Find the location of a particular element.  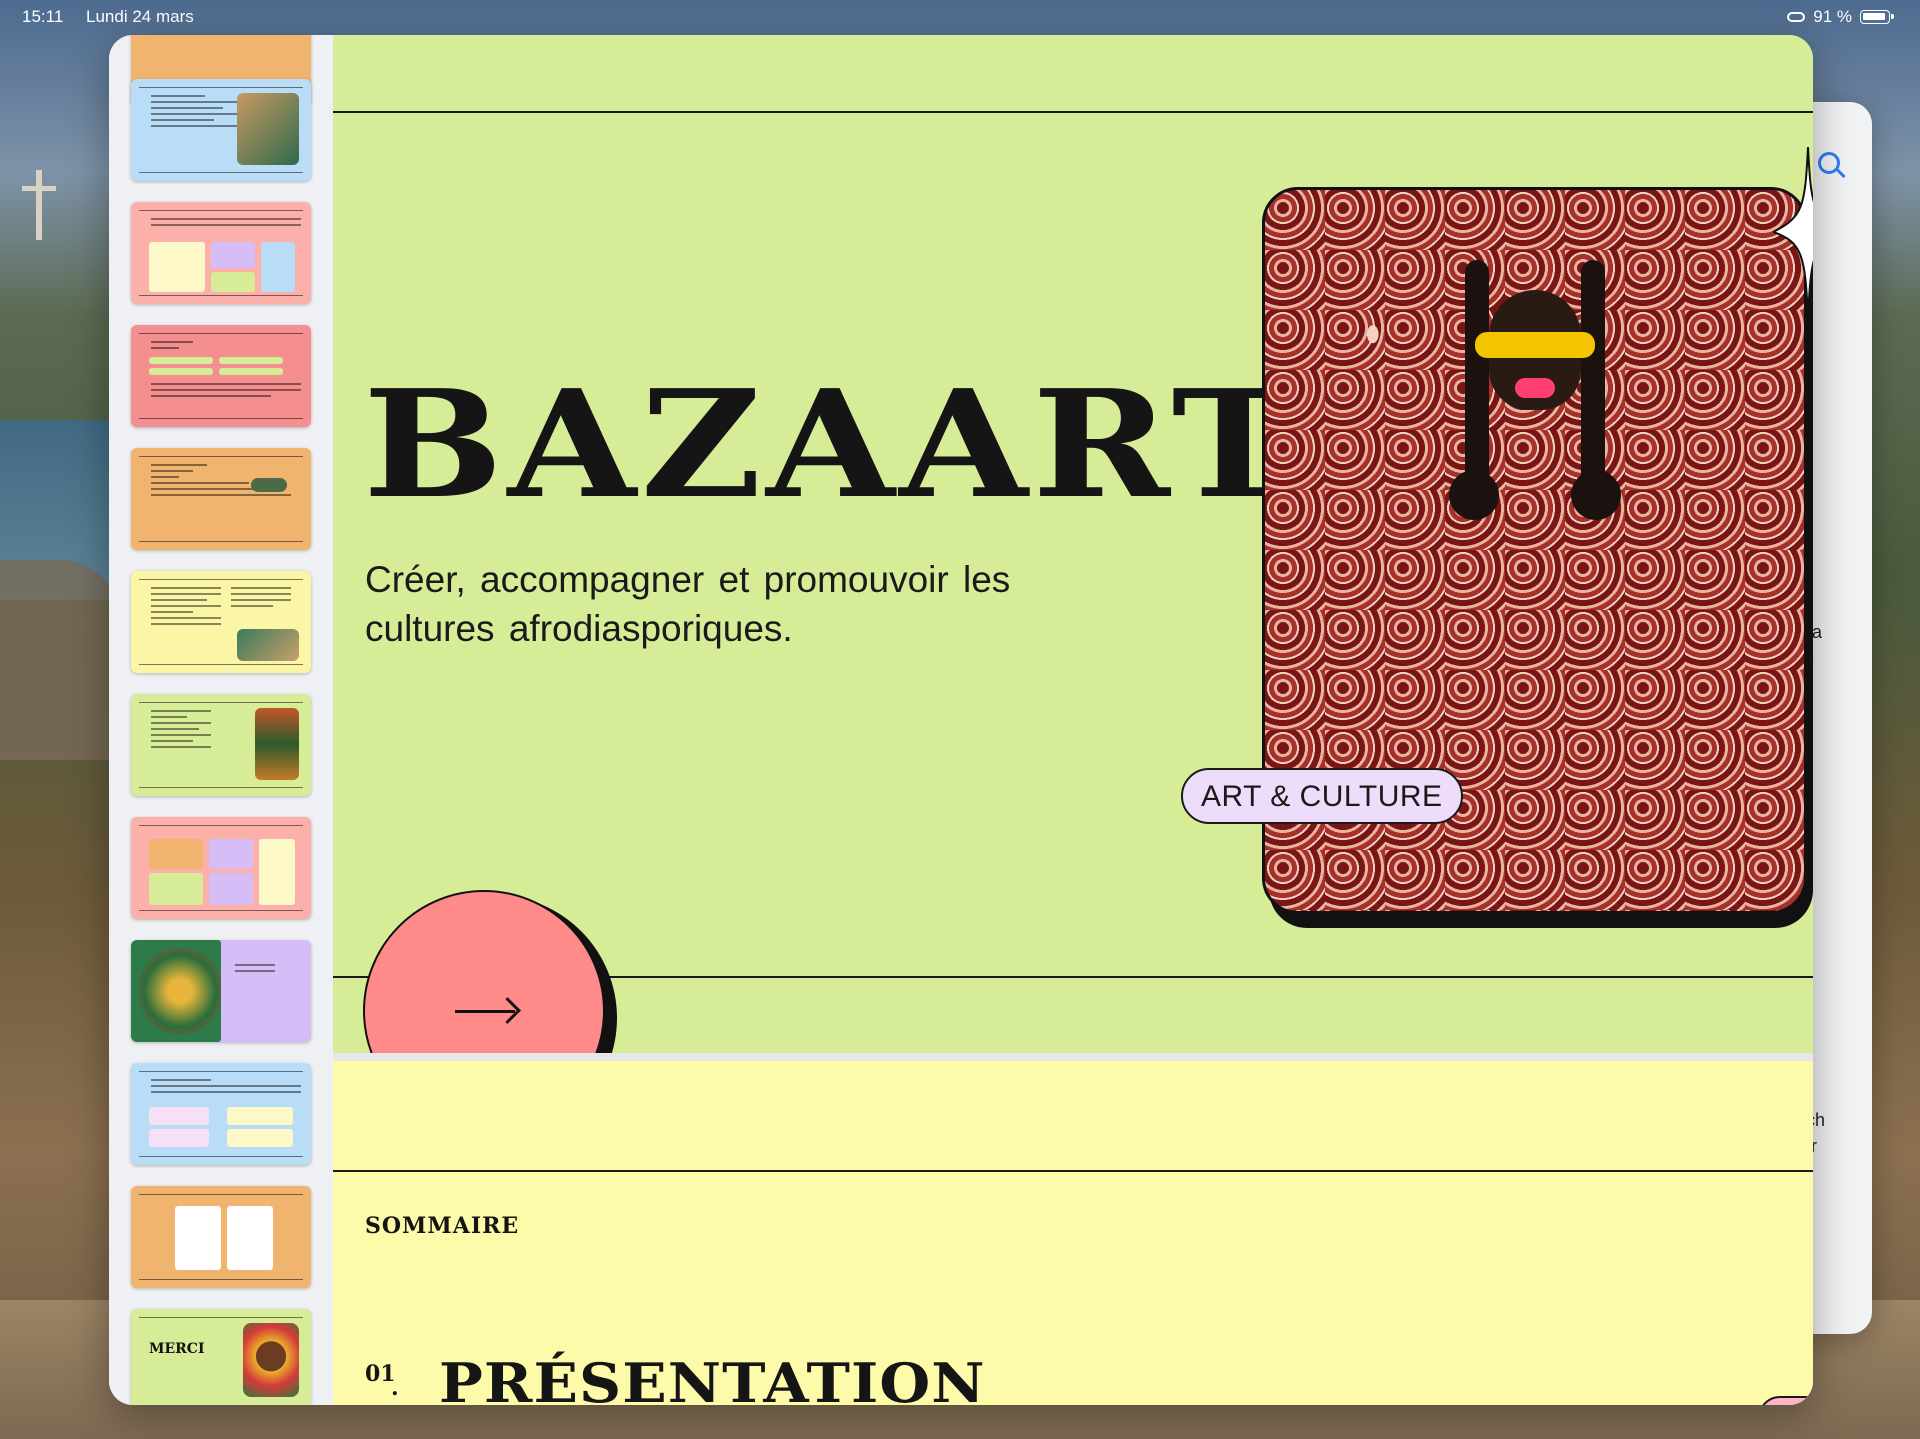

wallpaper-cross is located at coordinates (39, 205).